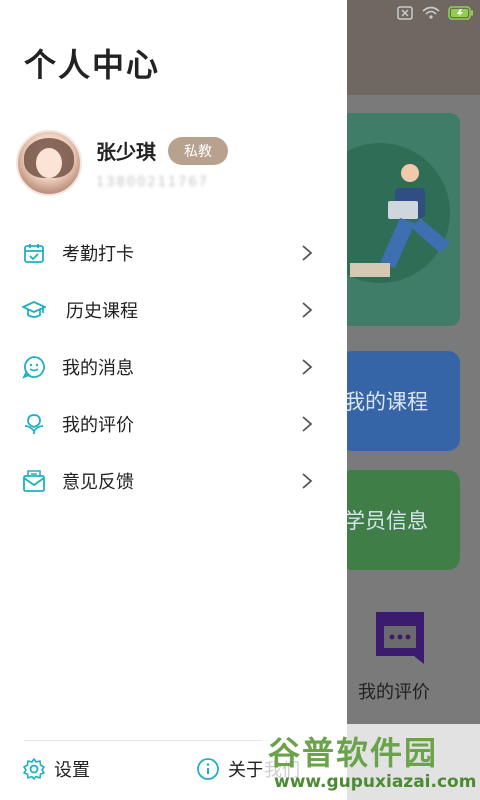 This screenshot has height=800, width=480. What do you see at coordinates (400, 638) in the screenshot?
I see `evaluation-icon` at bounding box center [400, 638].